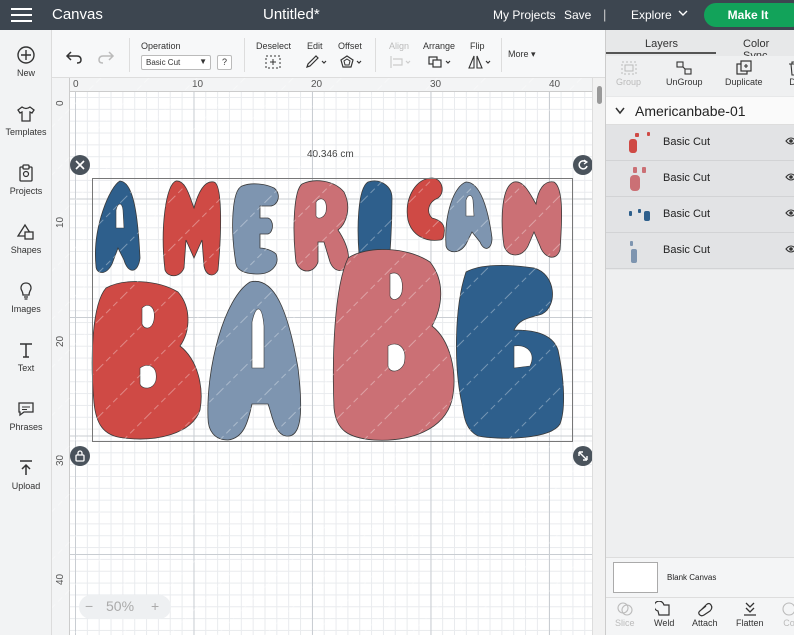  Describe the element at coordinates (598, 356) in the screenshot. I see `canvas-scrollbar` at that location.